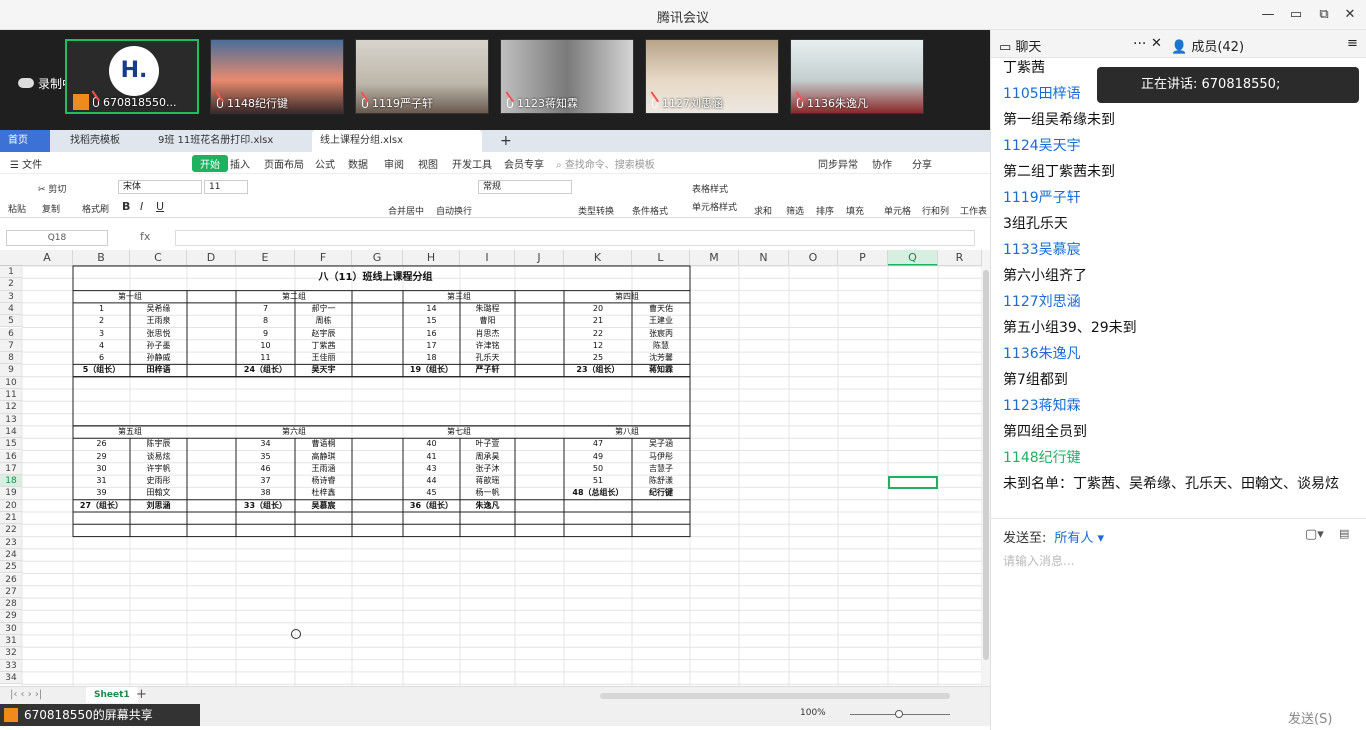 This screenshot has height=730, width=1366. Describe the element at coordinates (661, 444) in the screenshot. I see `table-cell: 吴子涵` at that location.